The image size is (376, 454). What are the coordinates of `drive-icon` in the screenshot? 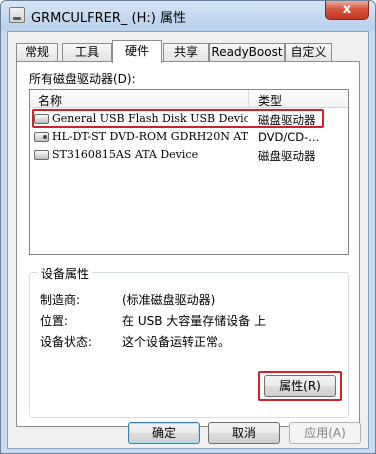 It's located at (17, 15).